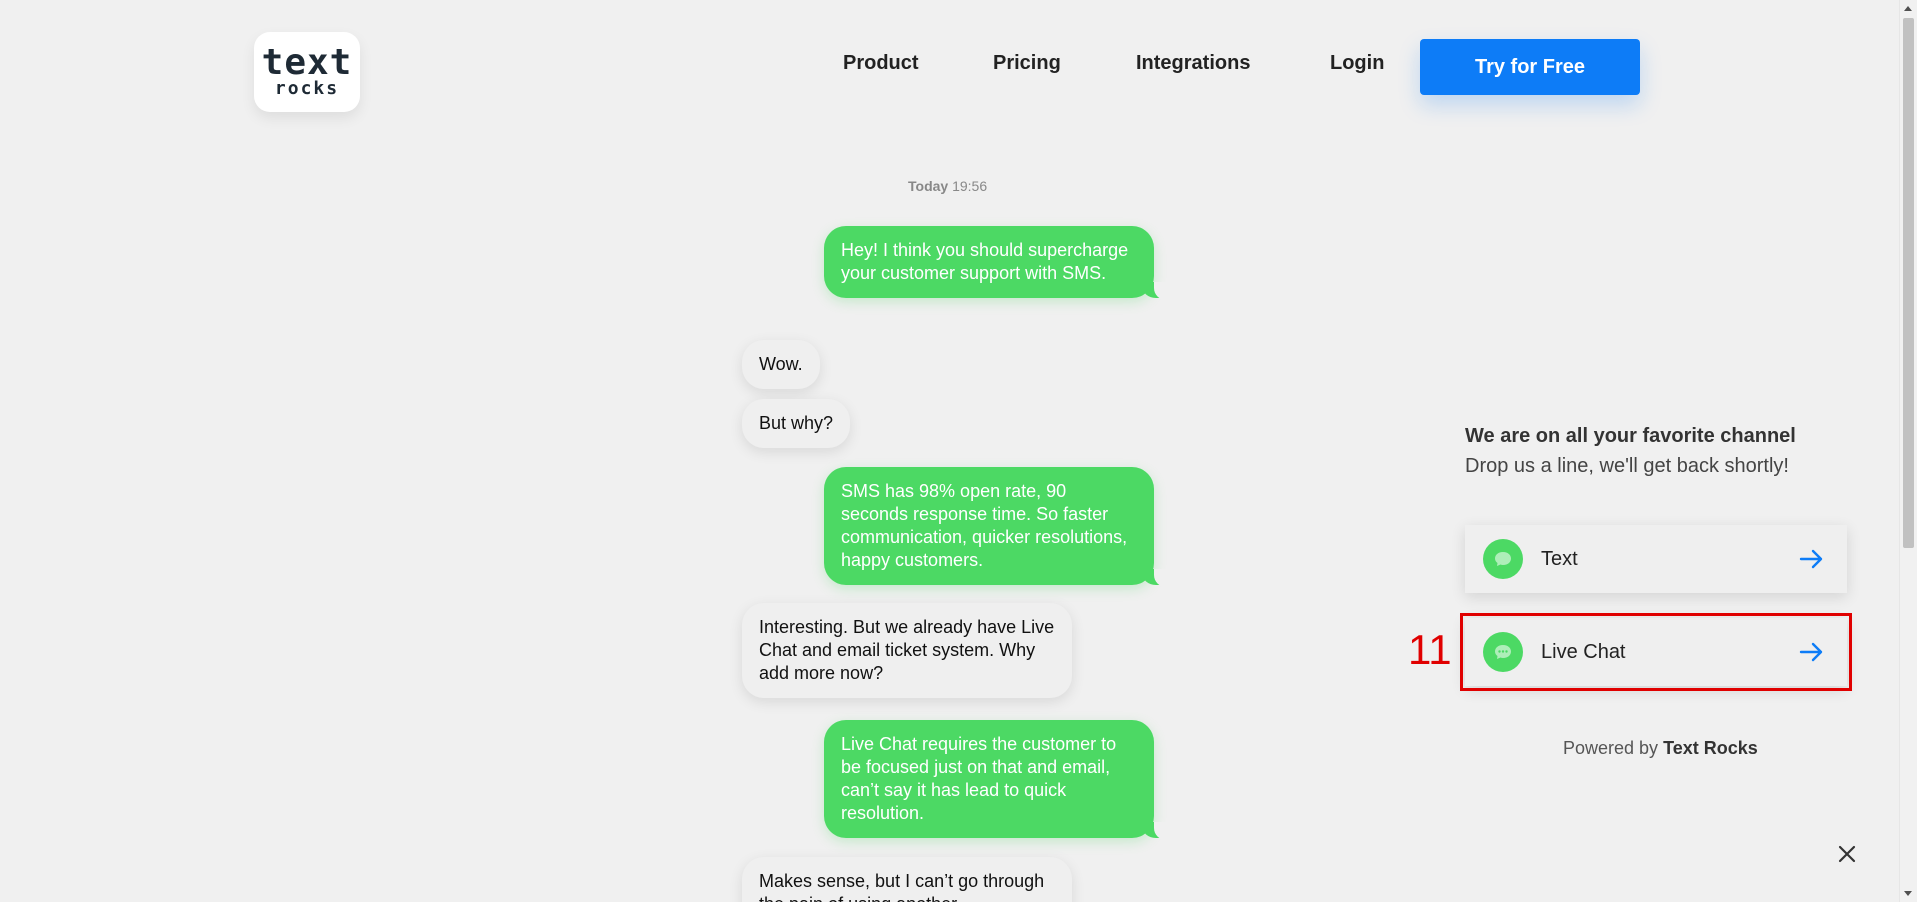 This screenshot has height=902, width=1917. Describe the element at coordinates (1908, 8) in the screenshot. I see `scroll-up-icon` at that location.